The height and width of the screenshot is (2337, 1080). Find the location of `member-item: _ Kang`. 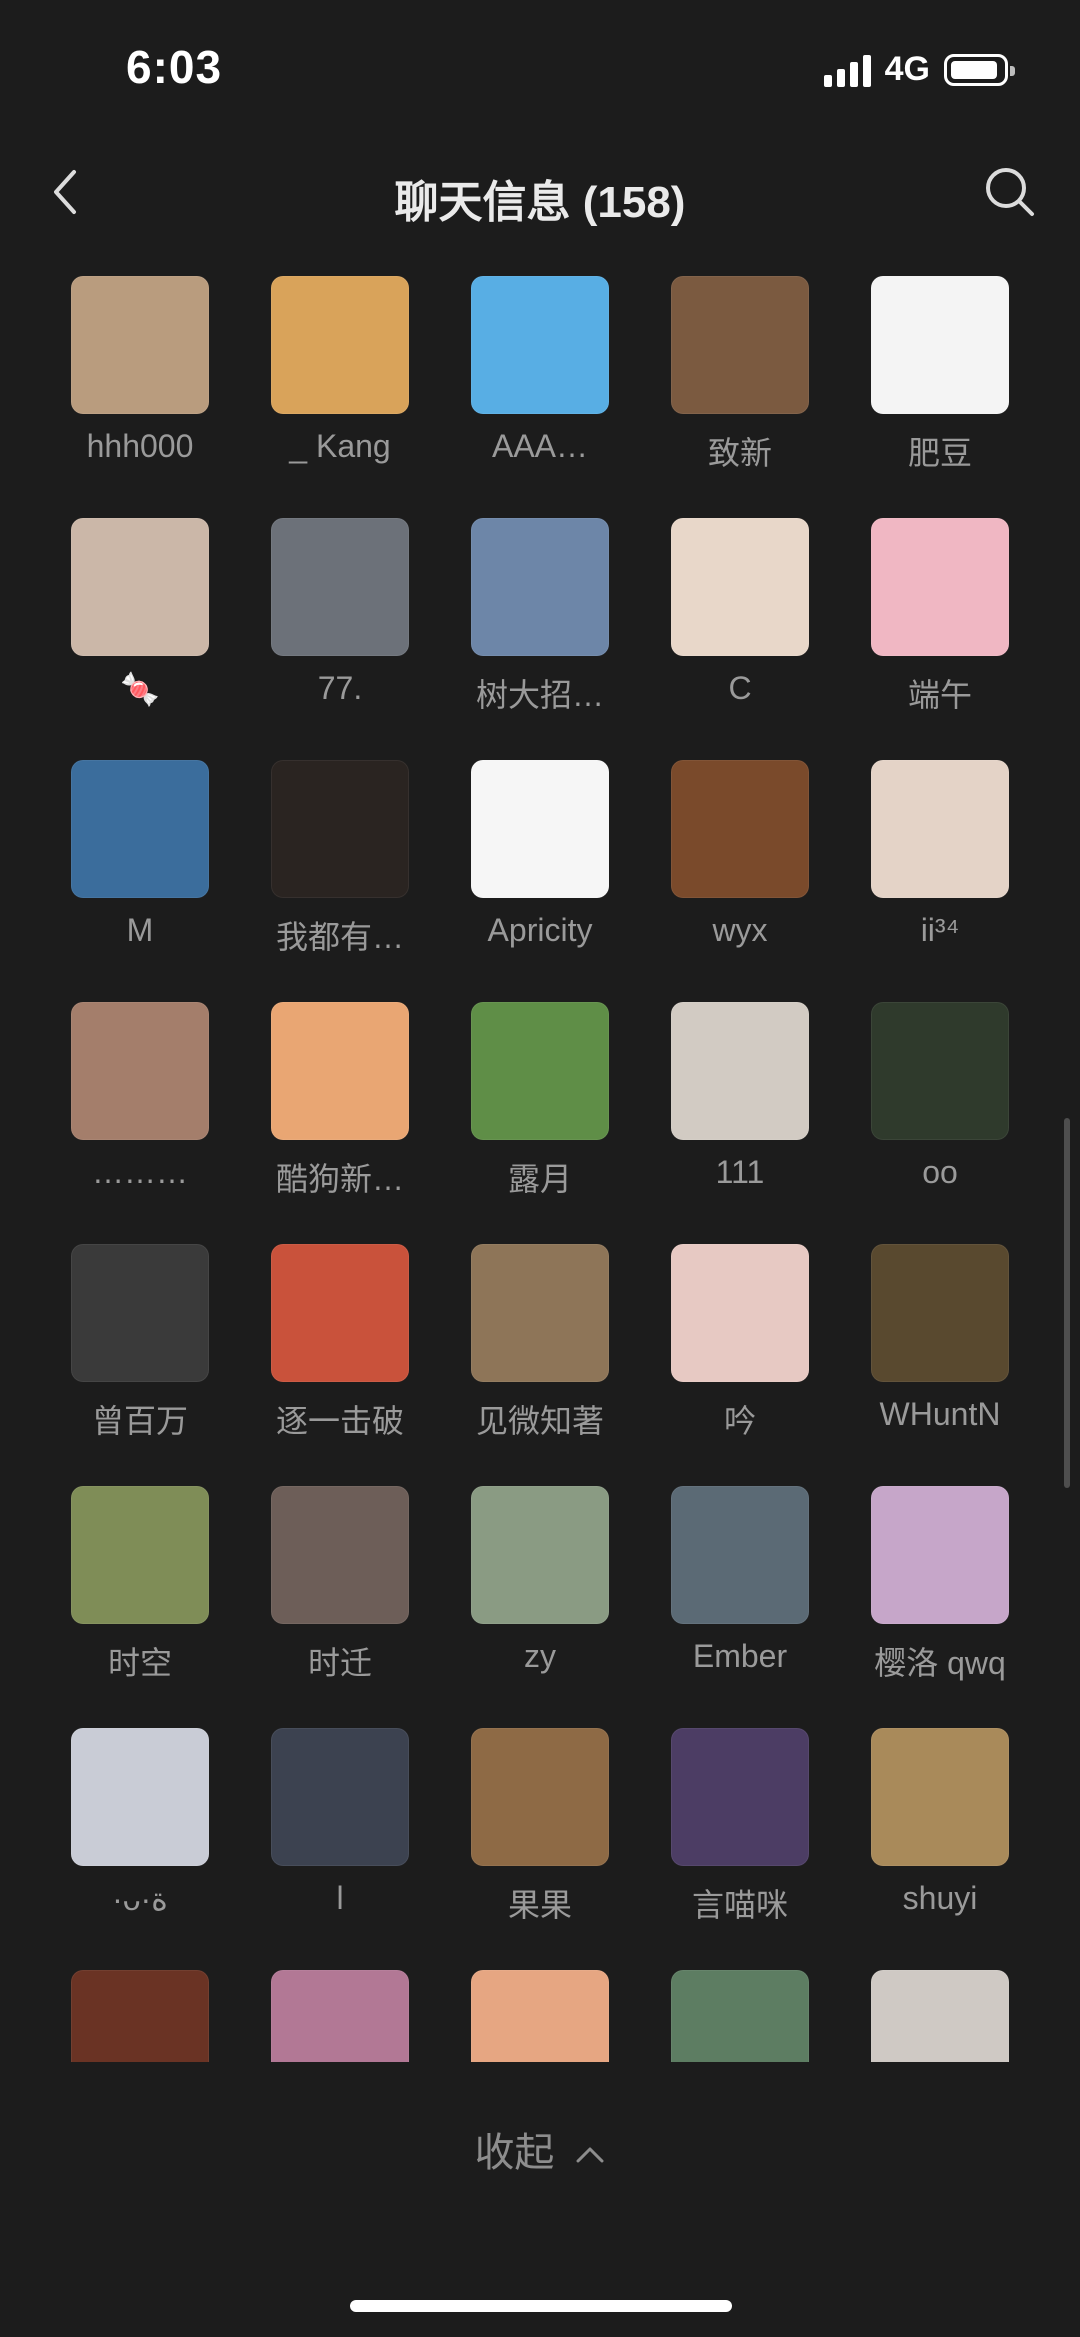

member-item: _ Kang is located at coordinates (340, 397).